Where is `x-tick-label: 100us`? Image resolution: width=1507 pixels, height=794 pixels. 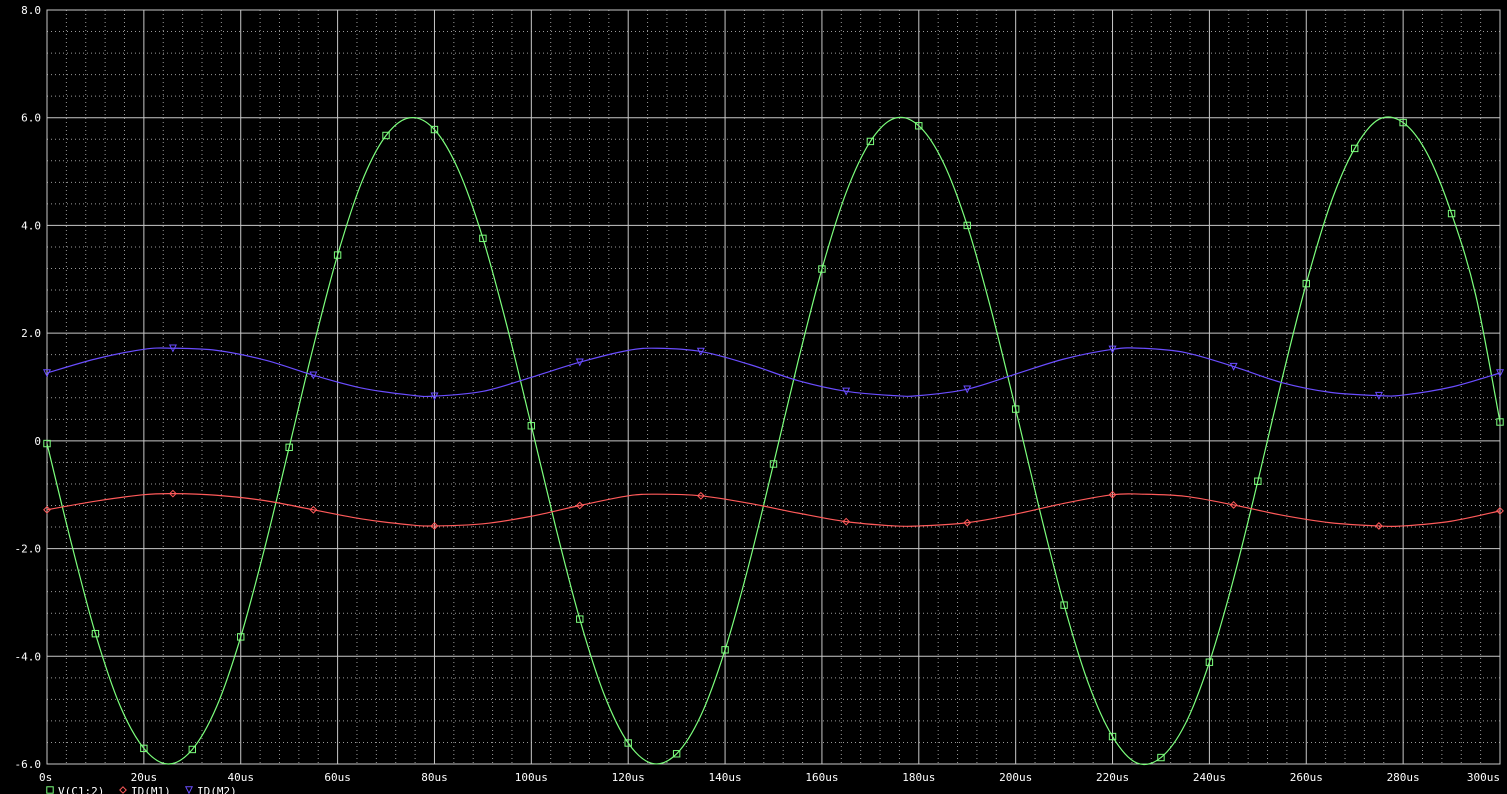 x-tick-label: 100us is located at coordinates (531, 777).